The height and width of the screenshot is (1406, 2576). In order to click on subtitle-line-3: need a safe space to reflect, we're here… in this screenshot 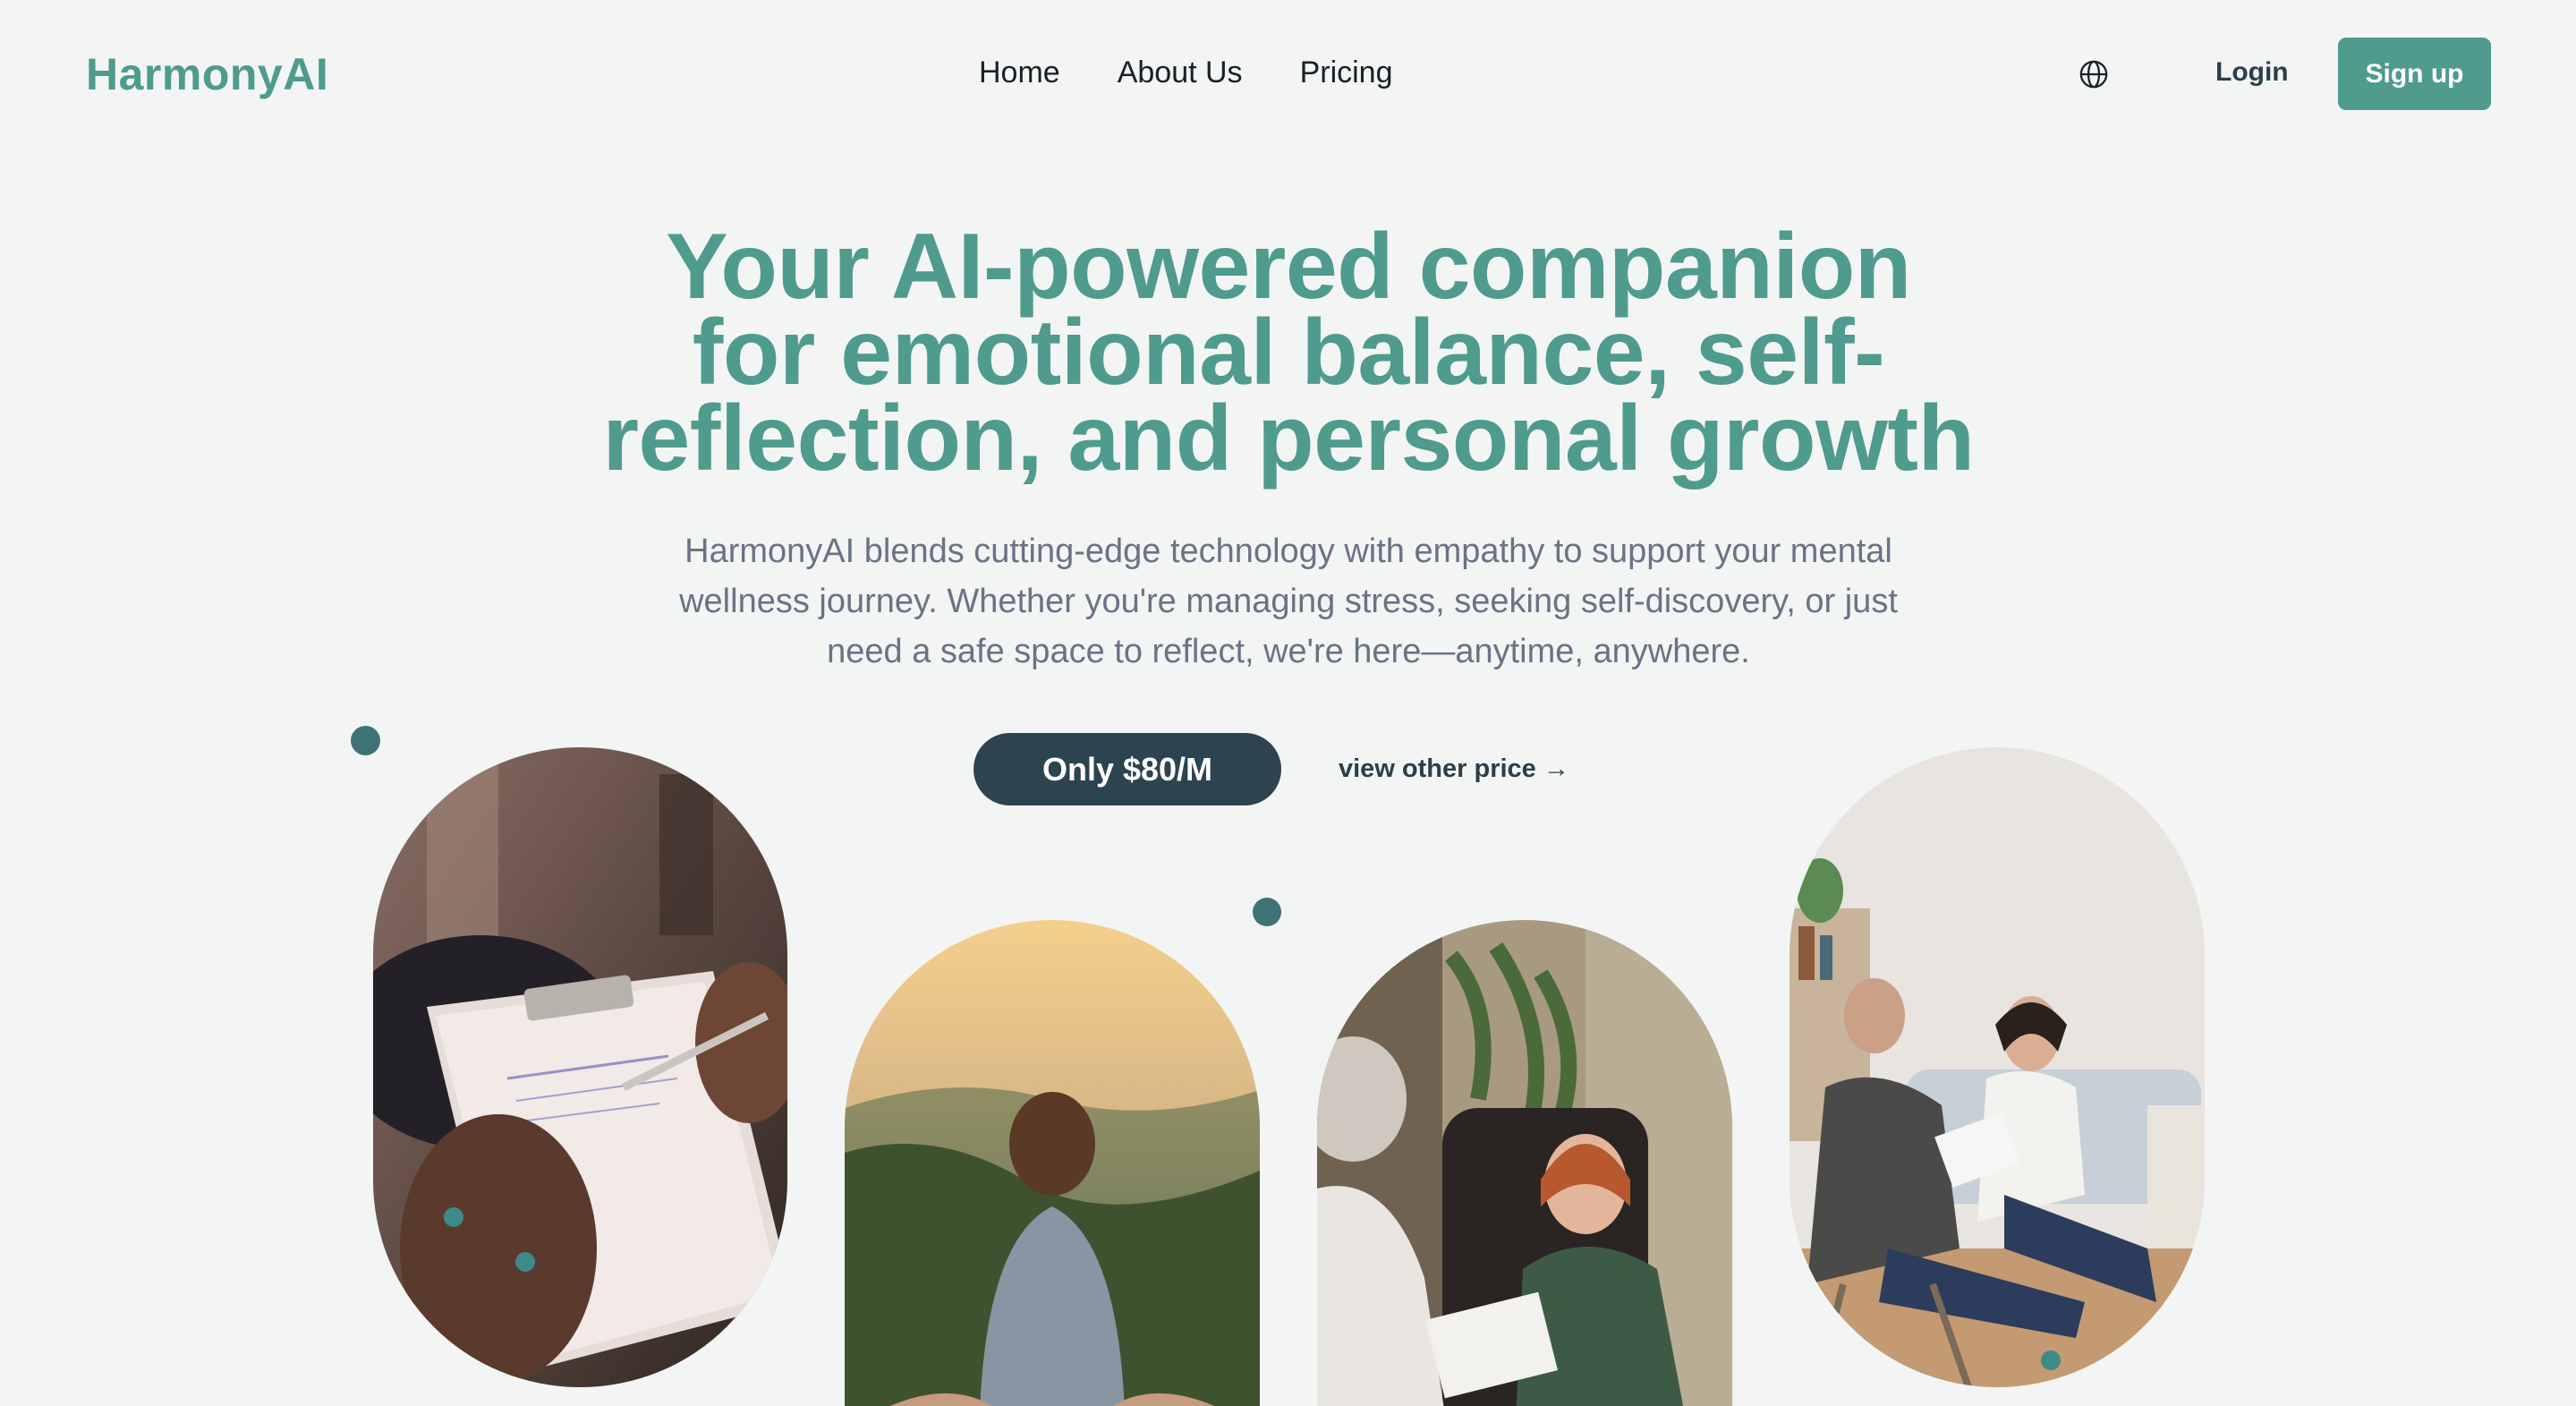, I will do `click(1288, 651)`.